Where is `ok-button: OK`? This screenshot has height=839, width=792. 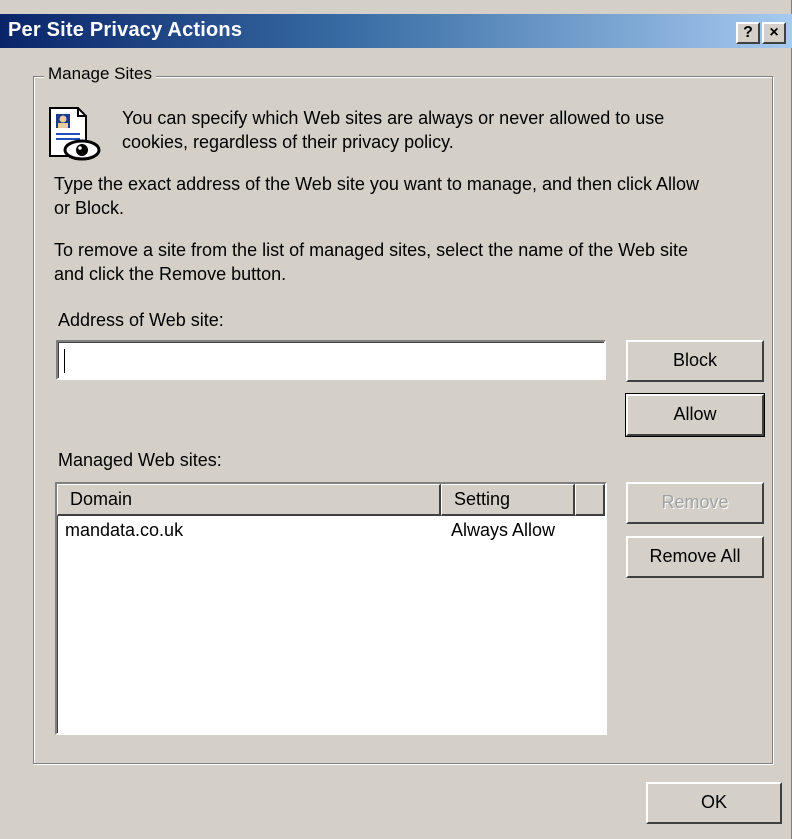
ok-button: OK is located at coordinates (714, 803).